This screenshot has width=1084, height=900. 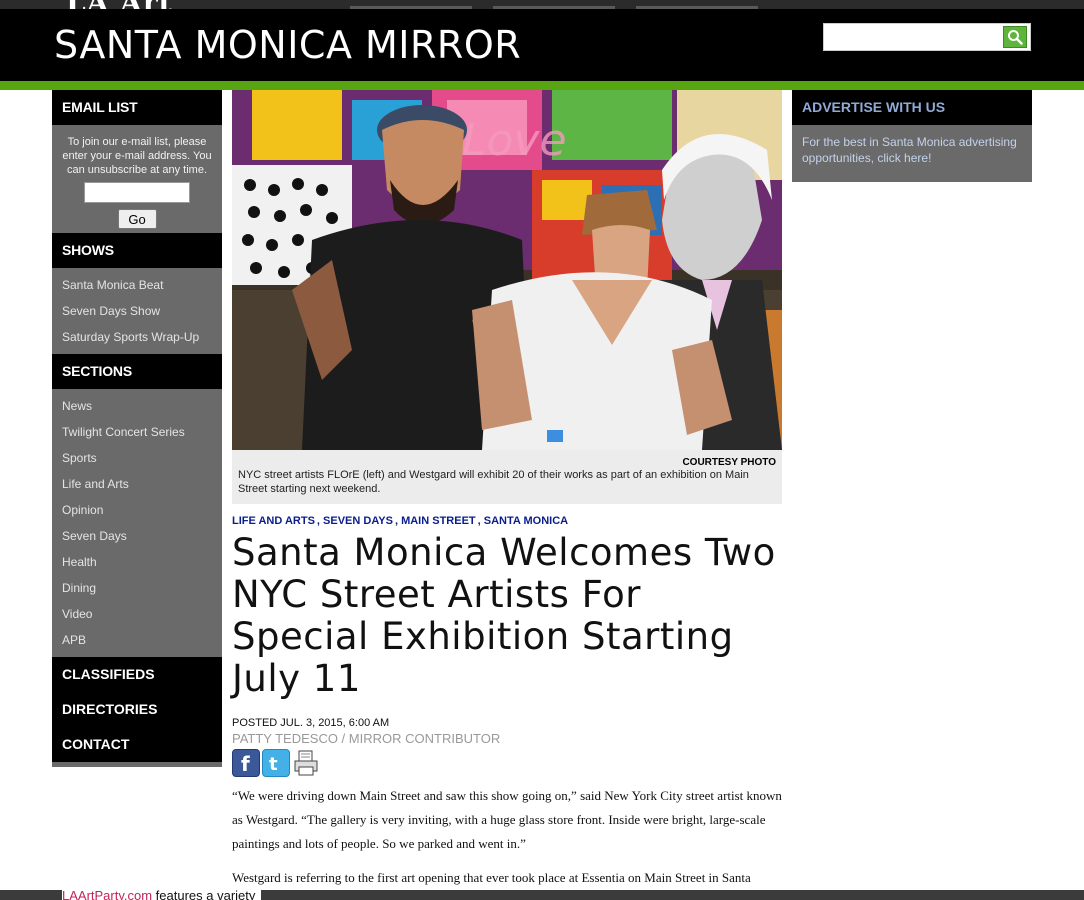 I want to click on sections-item-seven-days: Seven Days, so click(x=137, y=536).